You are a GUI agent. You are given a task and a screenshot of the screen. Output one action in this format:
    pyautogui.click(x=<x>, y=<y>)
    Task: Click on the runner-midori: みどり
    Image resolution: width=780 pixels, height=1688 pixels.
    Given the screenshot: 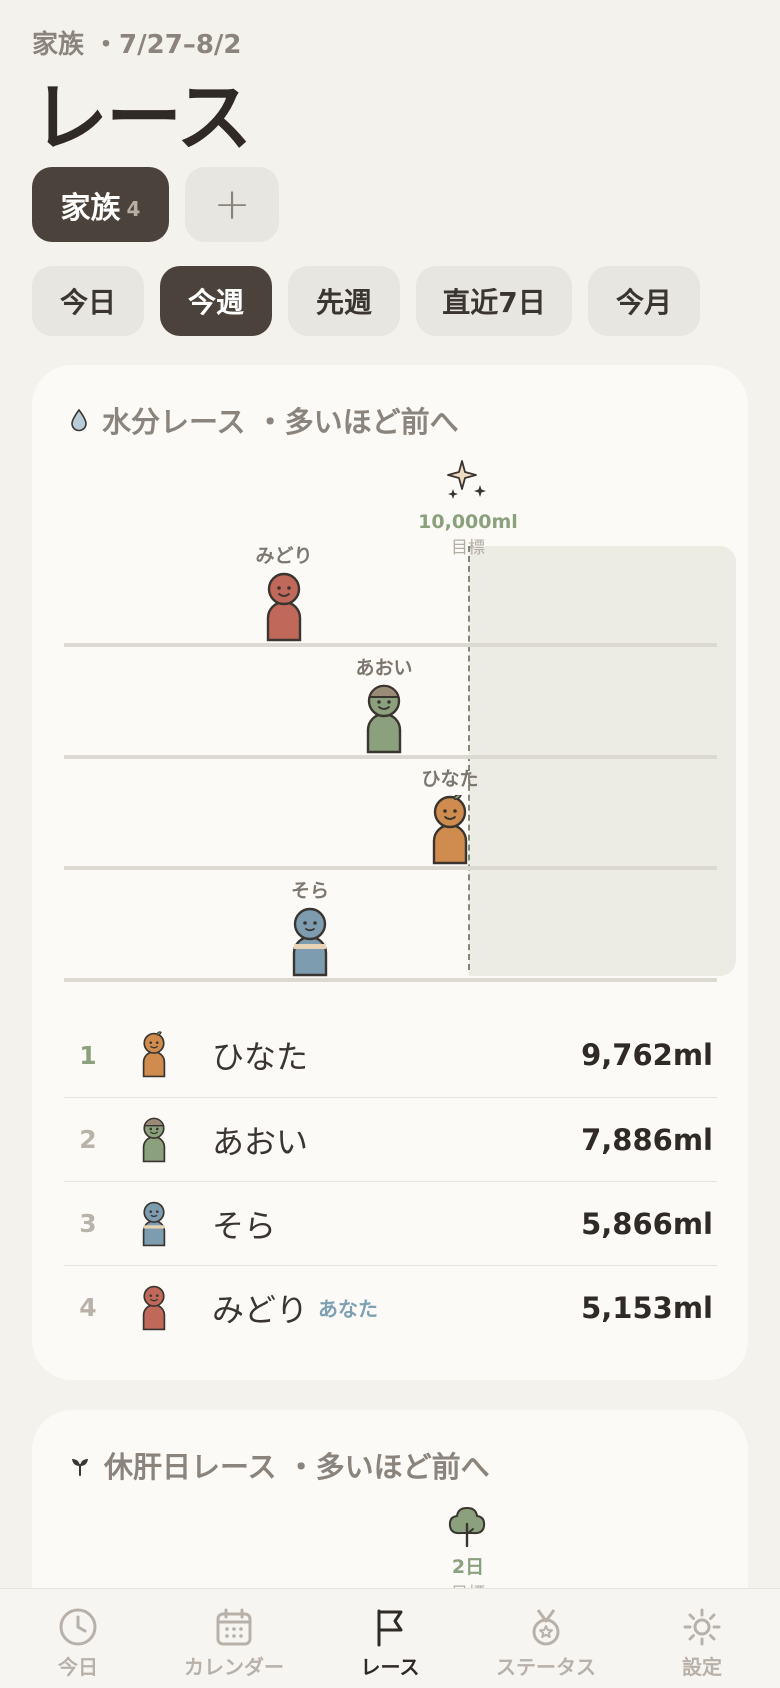 What is the action you would take?
    pyautogui.click(x=284, y=593)
    